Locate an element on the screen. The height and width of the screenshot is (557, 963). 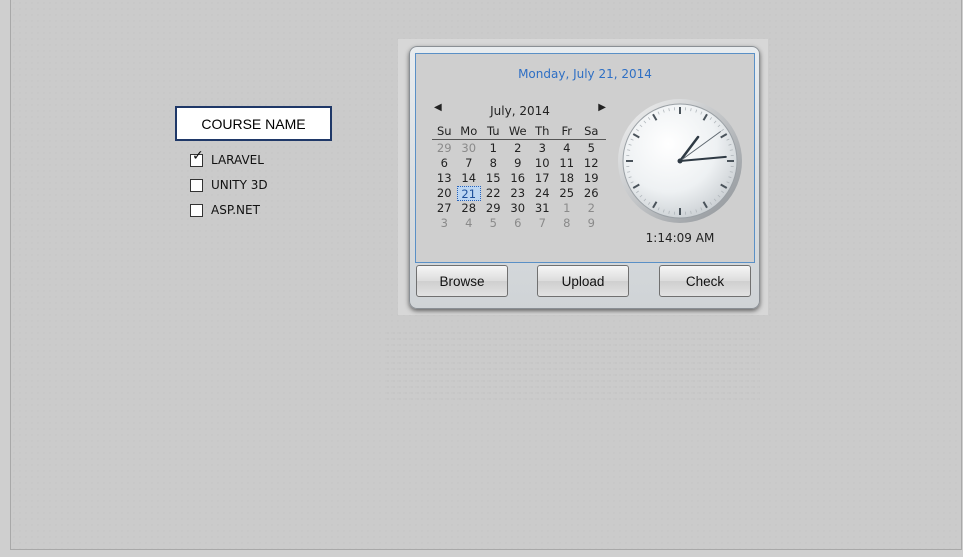
upload-button: Upload is located at coordinates (583, 281).